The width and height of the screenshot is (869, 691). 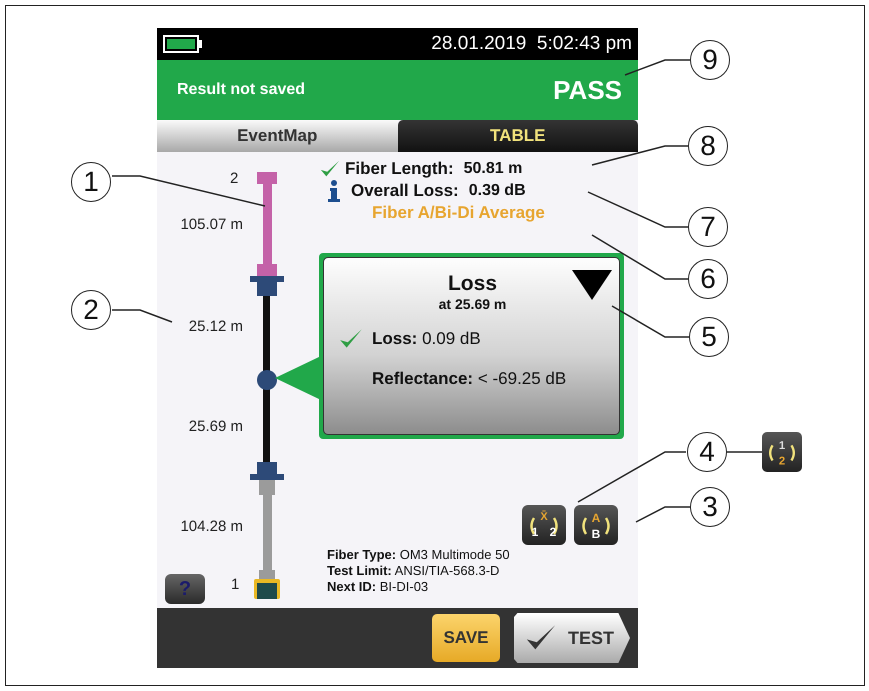 I want to click on view-tab: TABLE, so click(x=518, y=136).